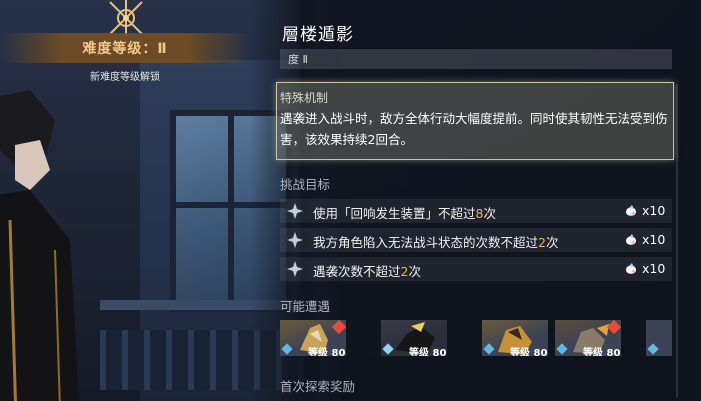 Image resolution: width=701 pixels, height=401 pixels. I want to click on challenge-goal-row: 使用「回响发生装置」不超过8次 x10, so click(476, 211).